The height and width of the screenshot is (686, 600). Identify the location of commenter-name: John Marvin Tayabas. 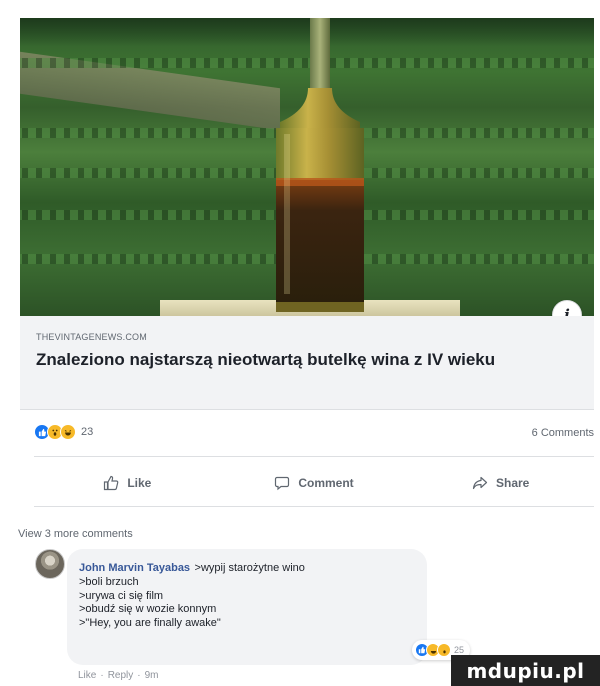
(134, 568).